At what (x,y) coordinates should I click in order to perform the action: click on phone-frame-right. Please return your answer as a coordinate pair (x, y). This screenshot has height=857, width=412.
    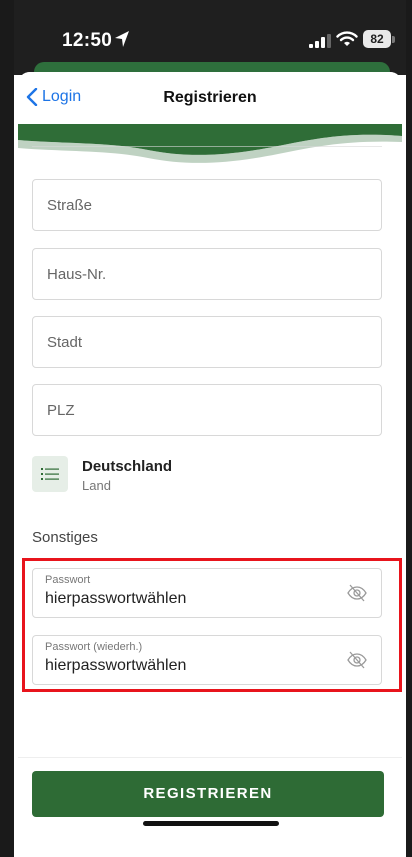
    Looking at the image, I should click on (409, 428).